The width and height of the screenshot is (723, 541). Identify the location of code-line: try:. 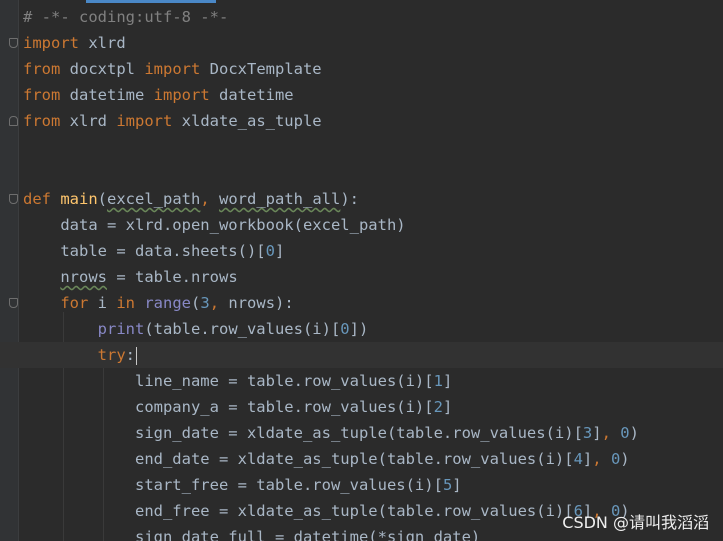
(361, 355).